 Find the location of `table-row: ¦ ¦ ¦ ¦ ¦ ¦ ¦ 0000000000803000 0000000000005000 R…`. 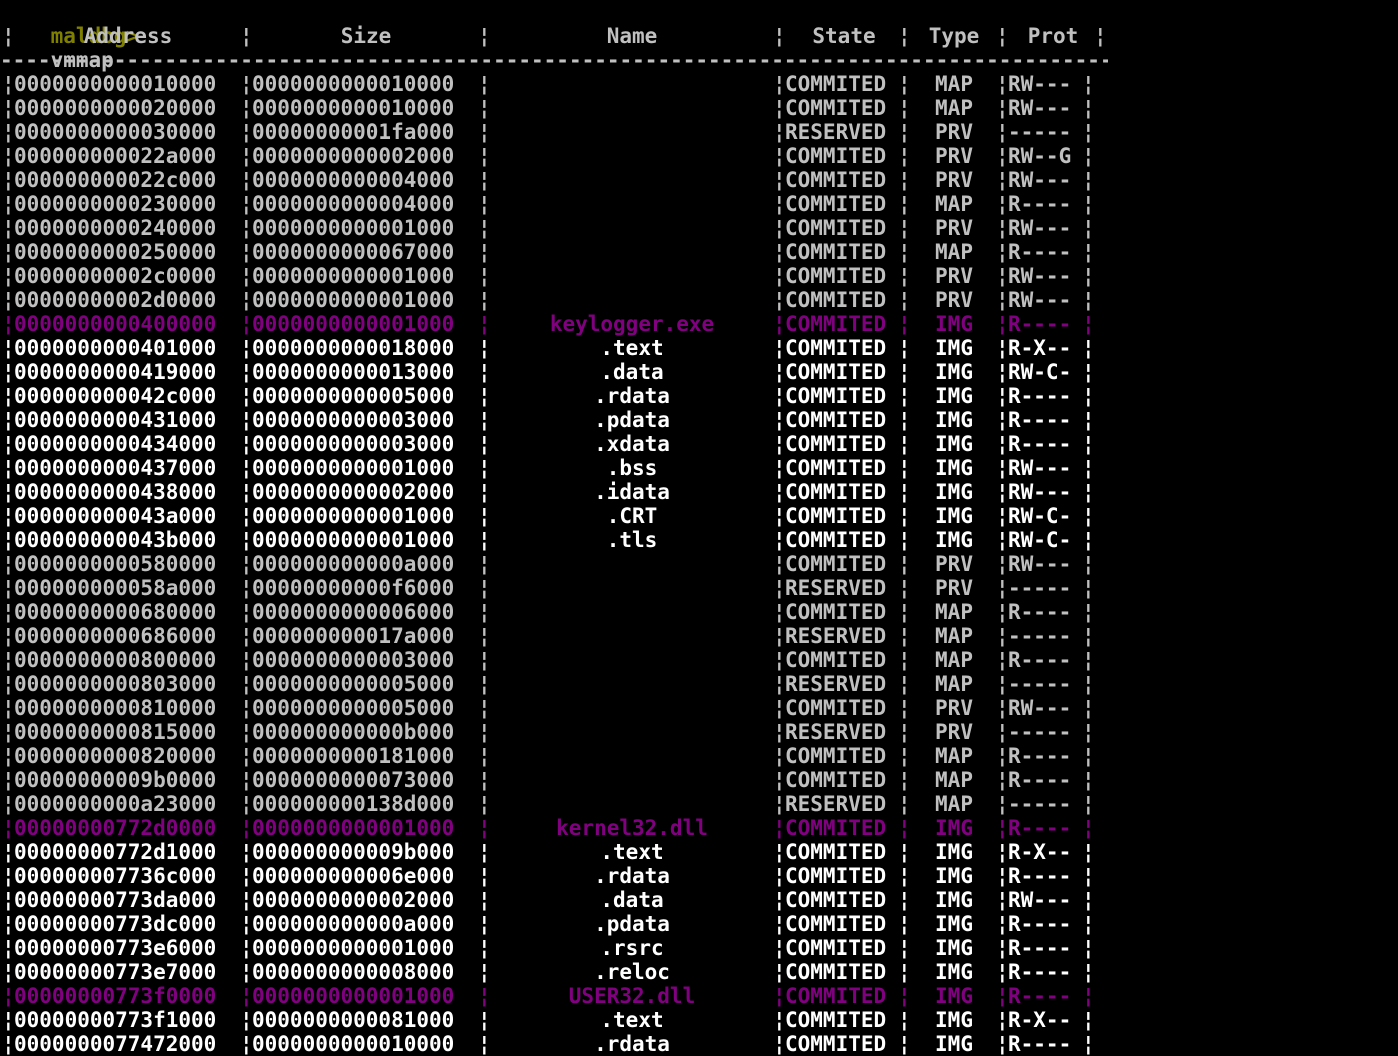

table-row: ¦ ¦ ¦ ¦ ¦ ¦ ¦ 0000000000803000 0000000000005000 R… is located at coordinates (554, 684).